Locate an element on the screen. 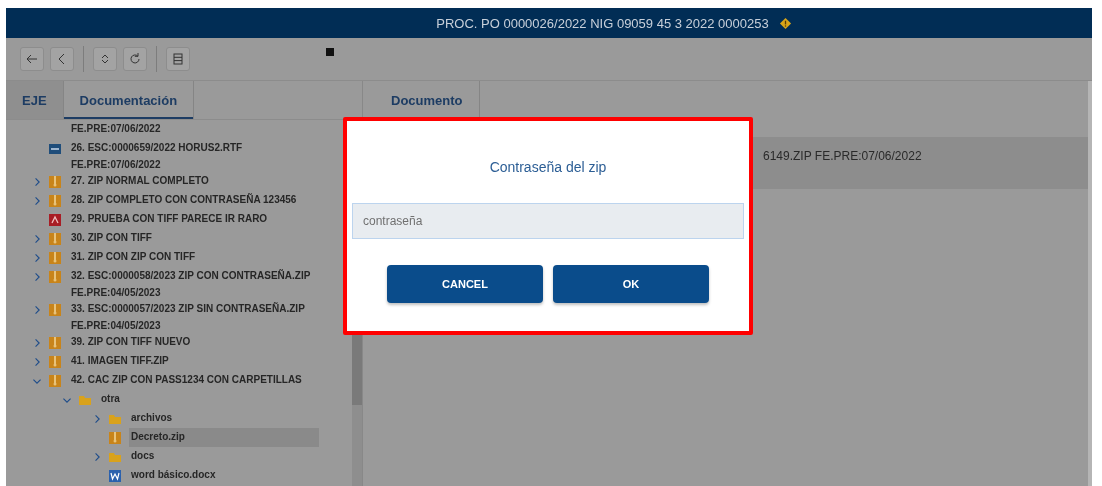 This screenshot has width=1102, height=486. back-arrow-icon is located at coordinates (32, 59).